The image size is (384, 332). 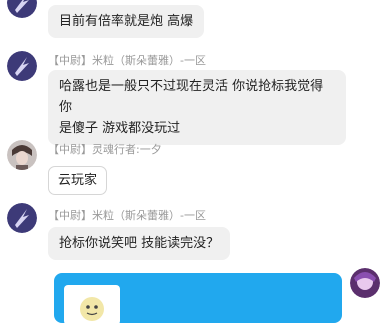 I want to click on sender-name: 【中尉】灵魂行者:一夕, so click(x=105, y=149).